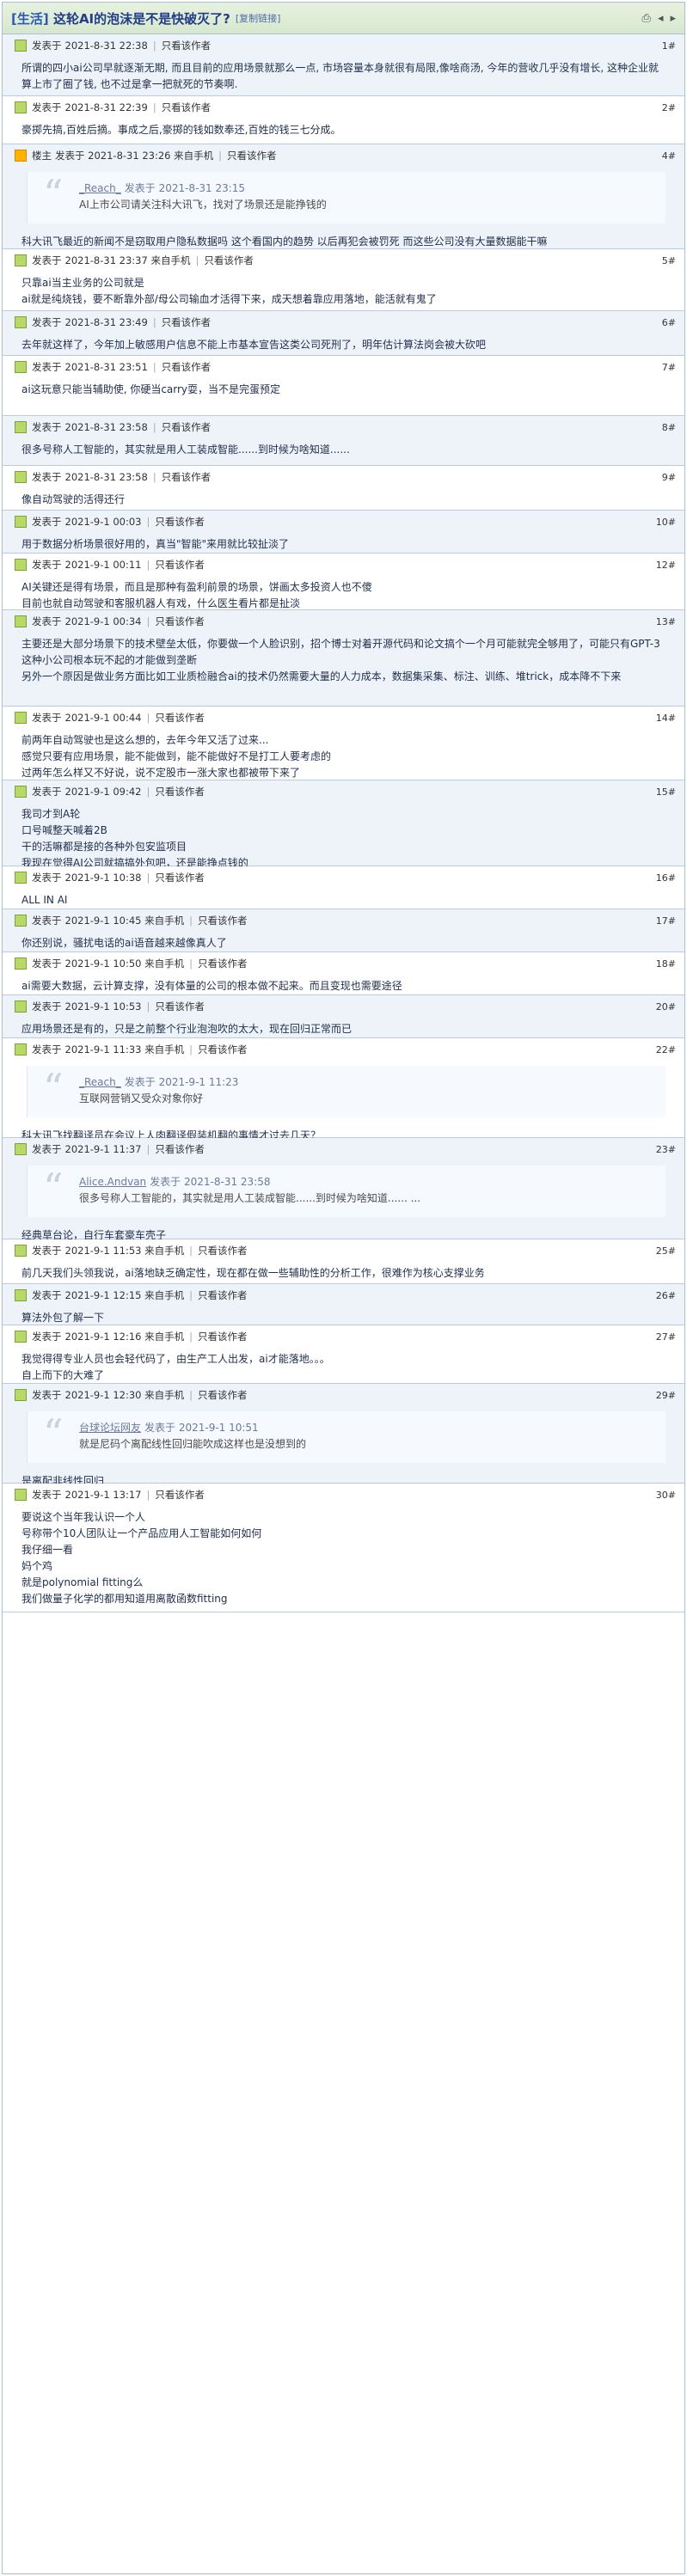 This screenshot has width=687, height=2576. What do you see at coordinates (666, 1049) in the screenshot?
I see `floor-number: 22#` at bounding box center [666, 1049].